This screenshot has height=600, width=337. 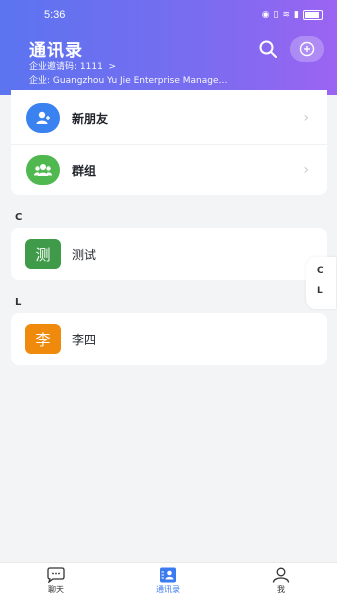 What do you see at coordinates (313, 15) in the screenshot?
I see `battery-icon` at bounding box center [313, 15].